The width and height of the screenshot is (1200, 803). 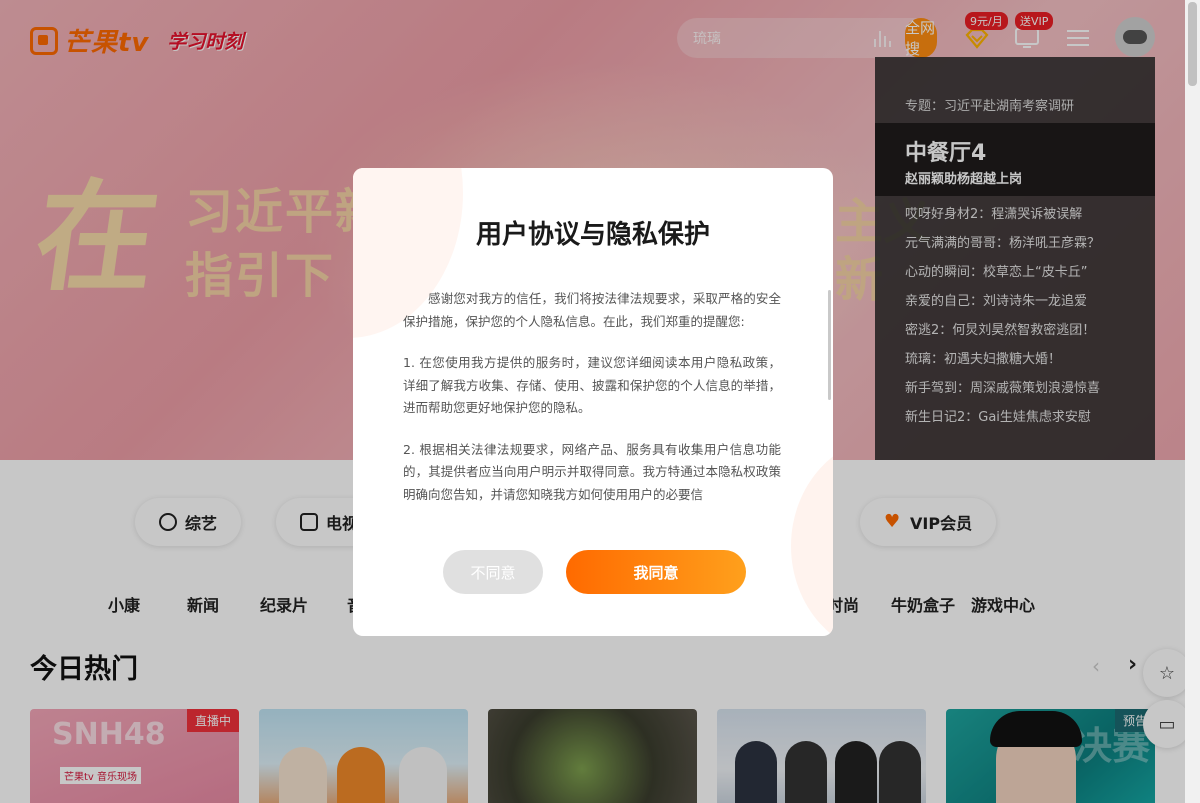 I want to click on disagree-button: 不同意, so click(x=493, y=572).